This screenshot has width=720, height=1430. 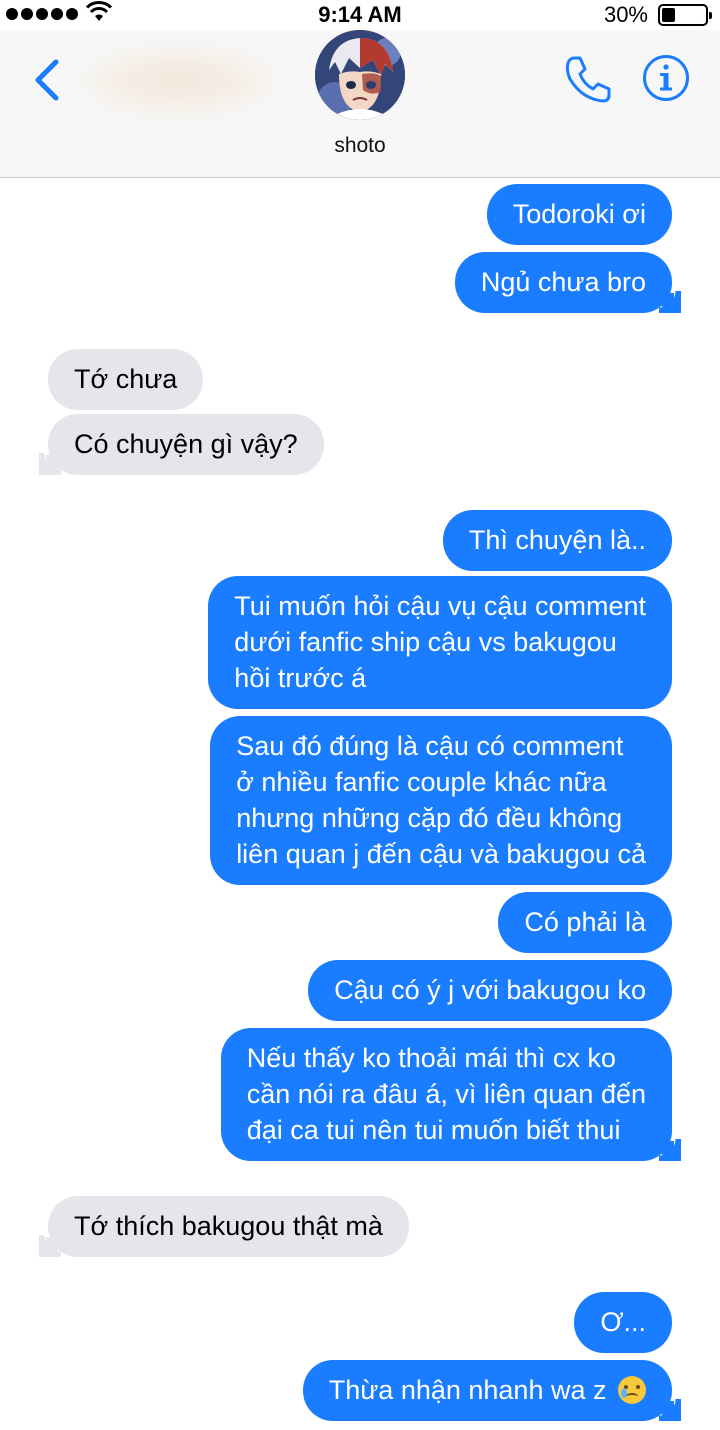 What do you see at coordinates (360, 15) in the screenshot?
I see `status-bar: 9:14 AM 30%` at bounding box center [360, 15].